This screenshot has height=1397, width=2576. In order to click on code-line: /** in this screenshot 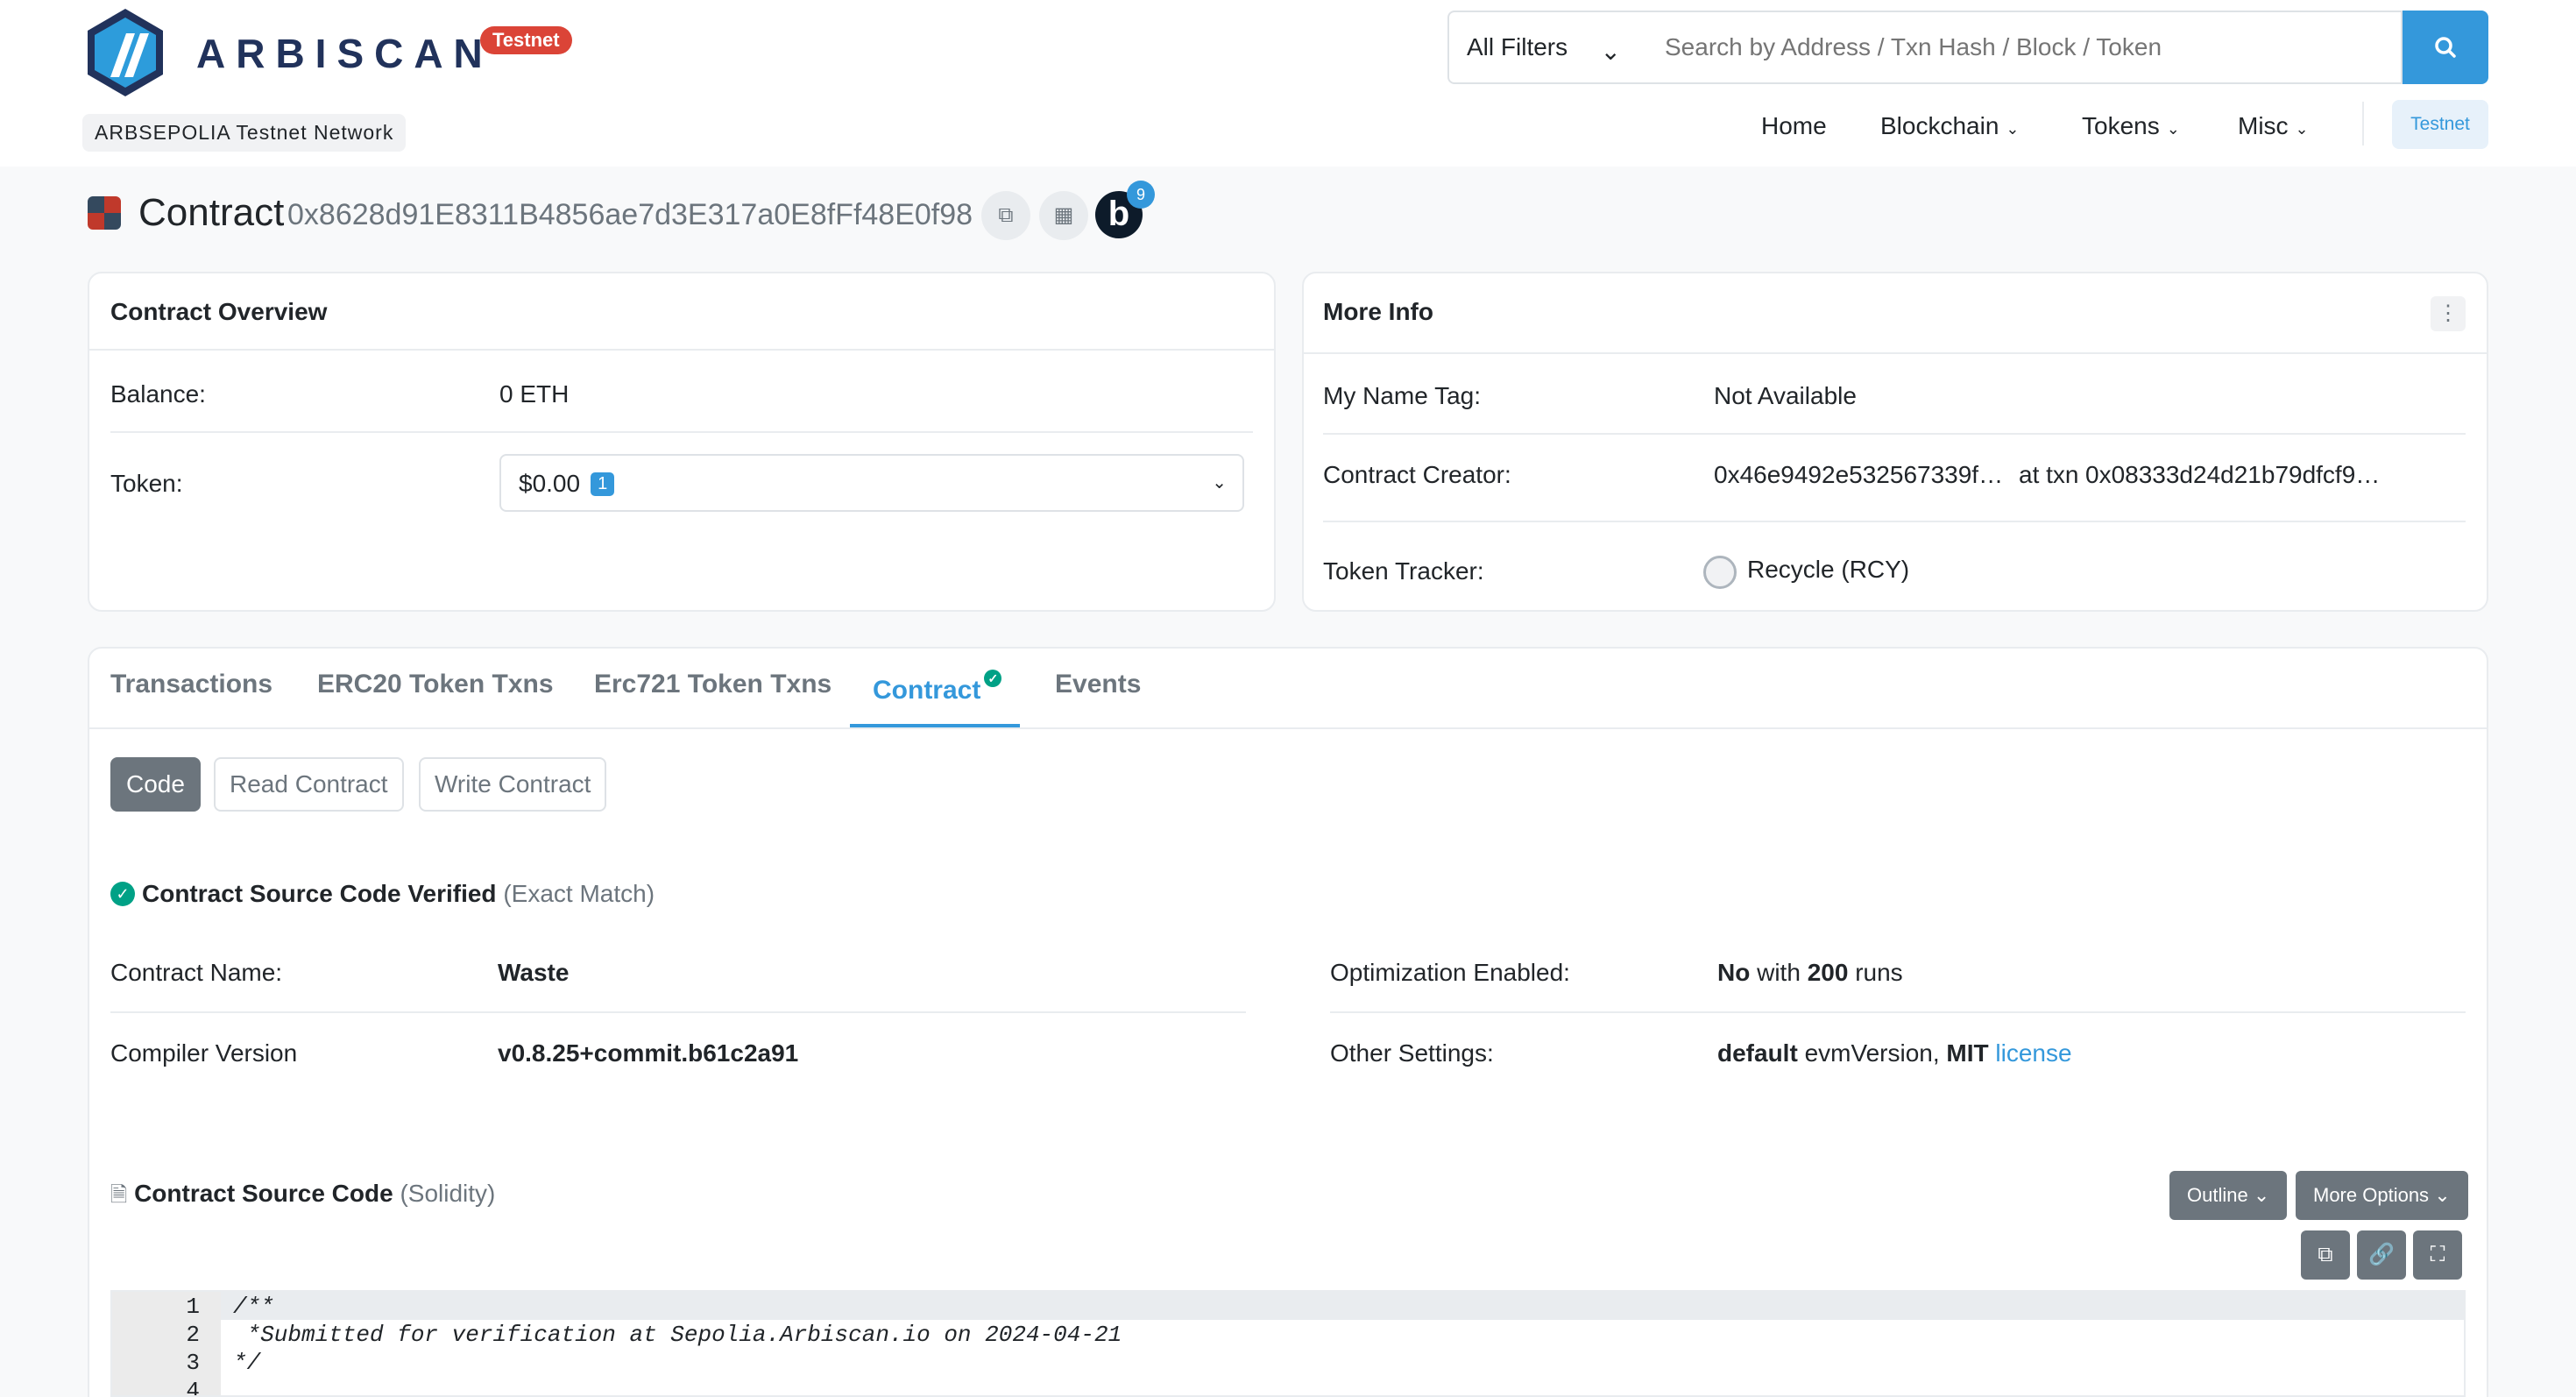, I will do `click(253, 1307)`.